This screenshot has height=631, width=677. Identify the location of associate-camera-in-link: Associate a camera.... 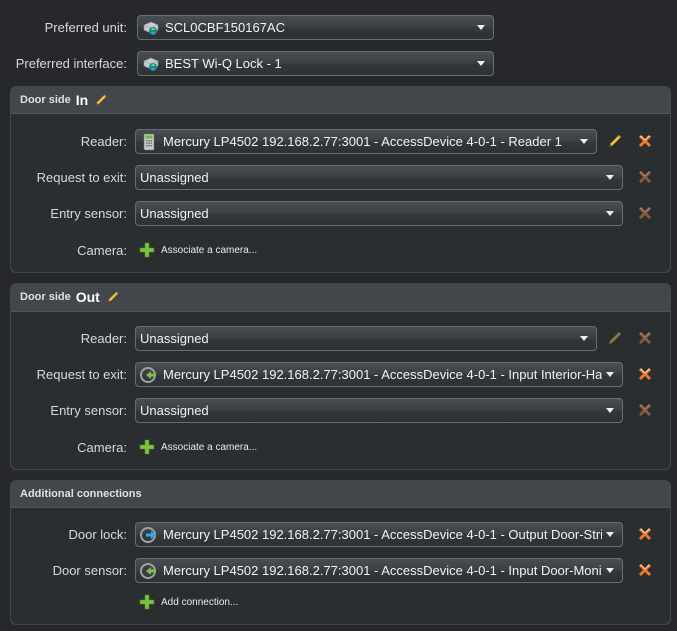
(198, 250).